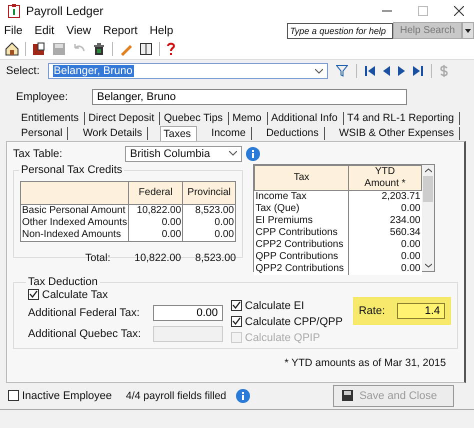  What do you see at coordinates (120, 30) in the screenshot?
I see `menu-item: Report` at bounding box center [120, 30].